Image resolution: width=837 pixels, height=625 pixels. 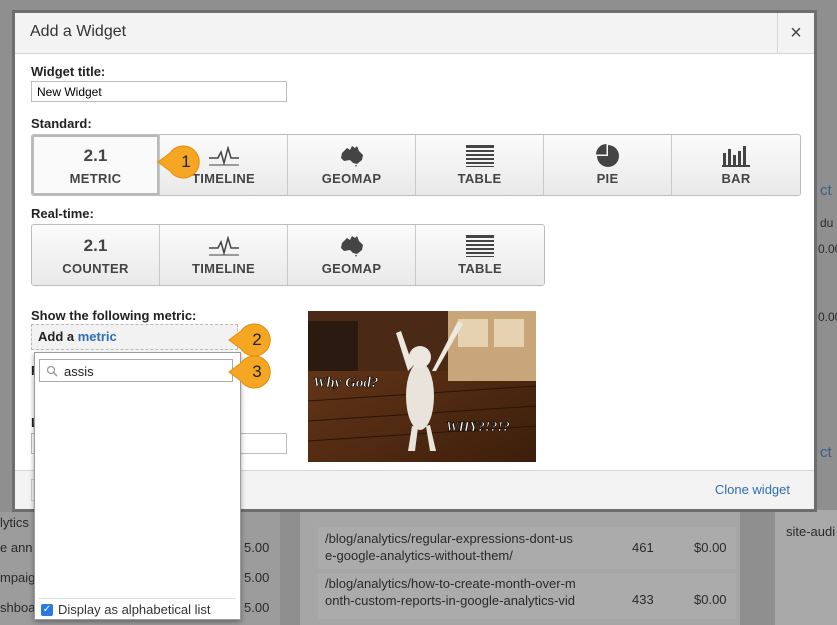 What do you see at coordinates (643, 547) in the screenshot?
I see `bg-row-visits: 461` at bounding box center [643, 547].